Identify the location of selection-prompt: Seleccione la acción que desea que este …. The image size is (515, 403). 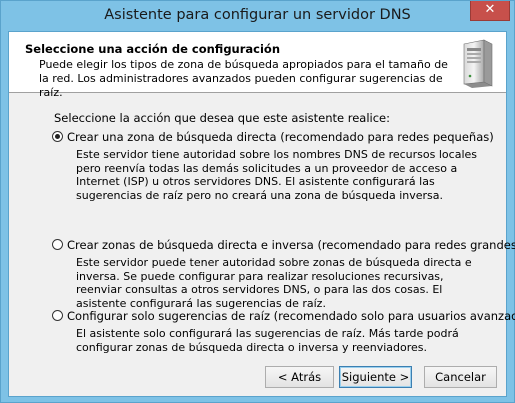
(222, 118).